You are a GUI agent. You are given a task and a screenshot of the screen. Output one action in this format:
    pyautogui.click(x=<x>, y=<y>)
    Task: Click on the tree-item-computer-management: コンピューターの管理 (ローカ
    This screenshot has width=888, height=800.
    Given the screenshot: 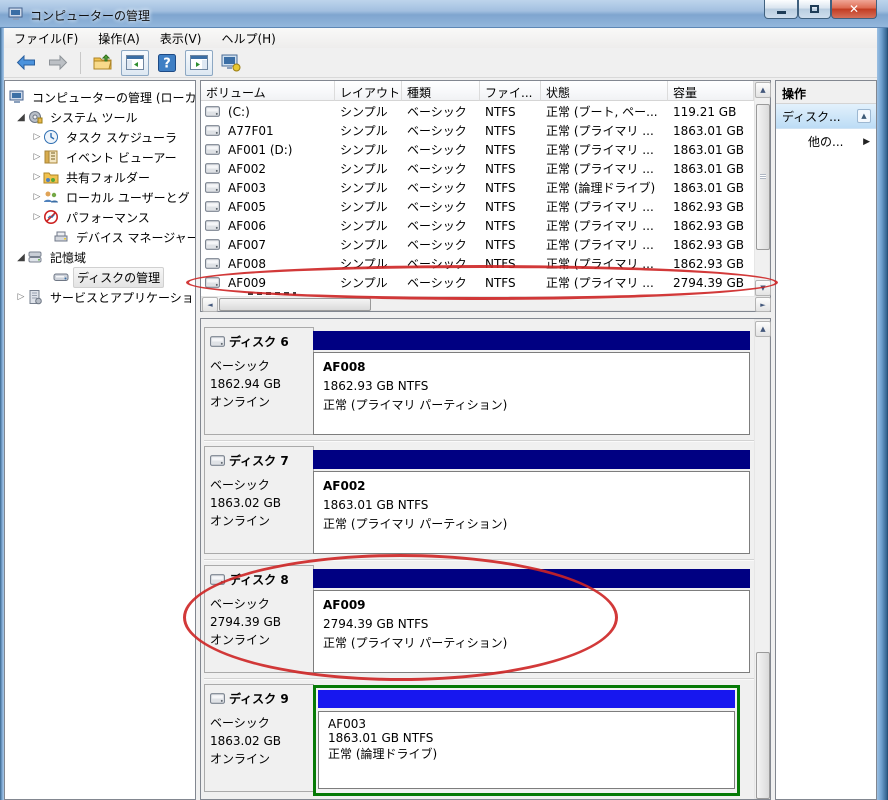 What is the action you would take?
    pyautogui.click(x=102, y=97)
    